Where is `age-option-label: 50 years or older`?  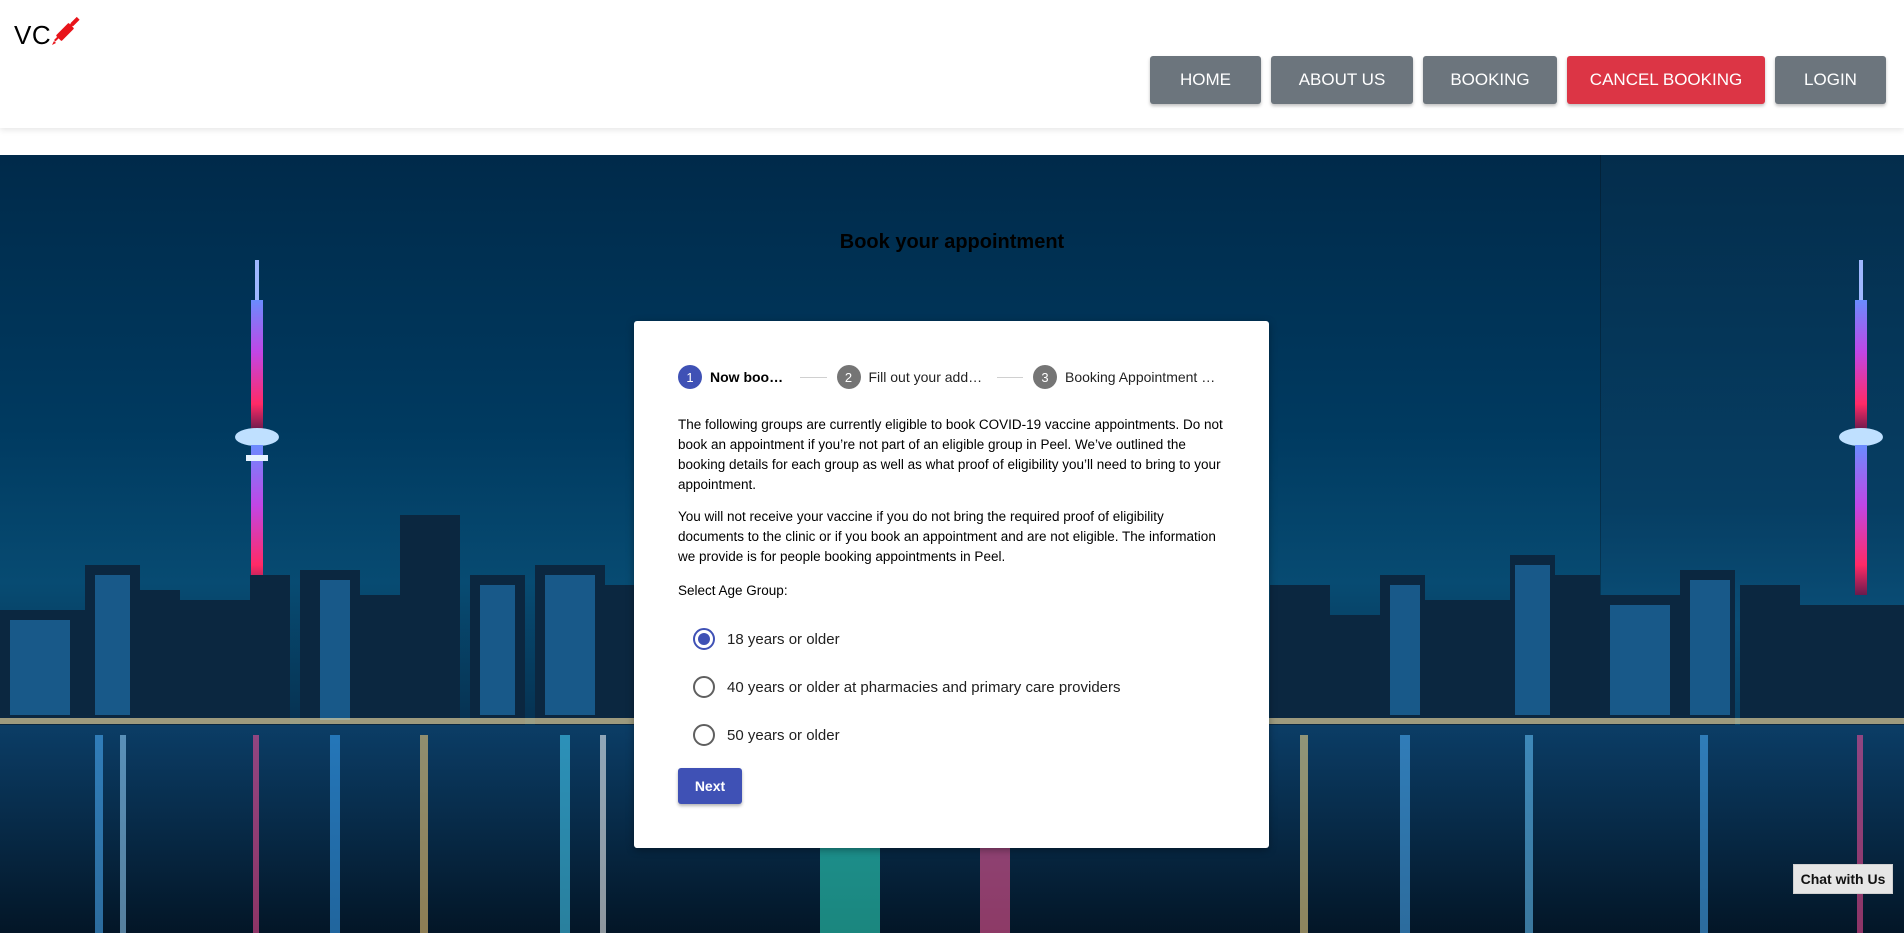
age-option-label: 50 years or older is located at coordinates (783, 735).